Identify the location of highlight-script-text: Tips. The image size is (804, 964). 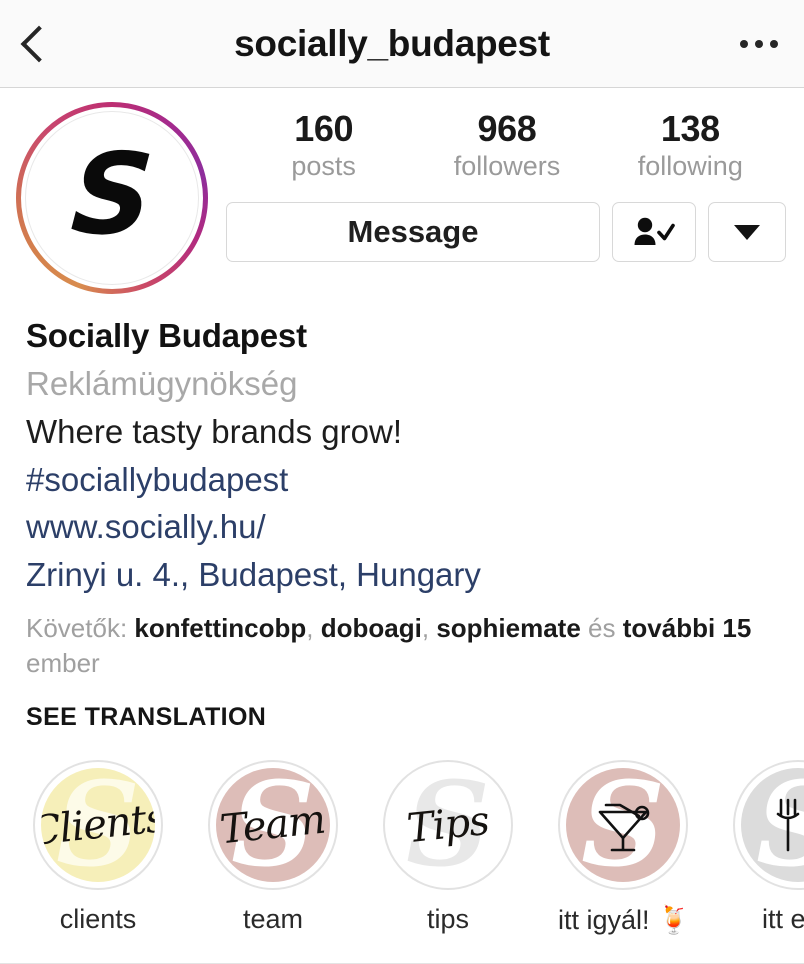
(448, 825).